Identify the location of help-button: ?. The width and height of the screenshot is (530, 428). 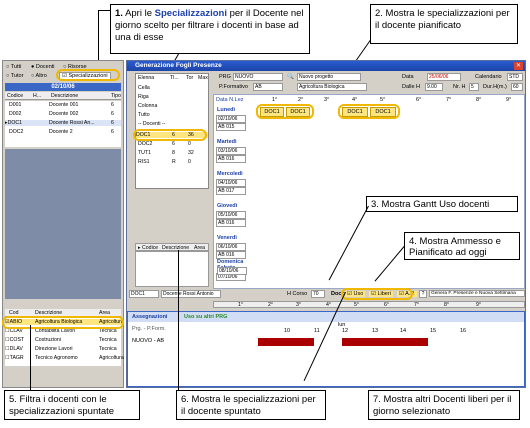
(423, 294).